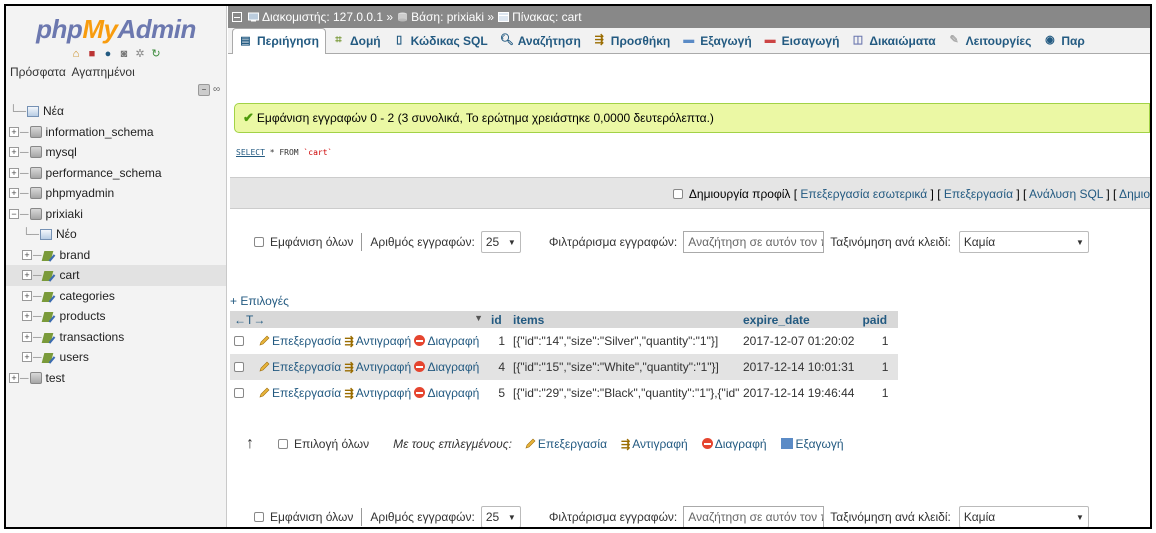 The image size is (1156, 533). What do you see at coordinates (440, 41) in the screenshot?
I see `tab-sql: ▯ Κώδικας SQL` at bounding box center [440, 41].